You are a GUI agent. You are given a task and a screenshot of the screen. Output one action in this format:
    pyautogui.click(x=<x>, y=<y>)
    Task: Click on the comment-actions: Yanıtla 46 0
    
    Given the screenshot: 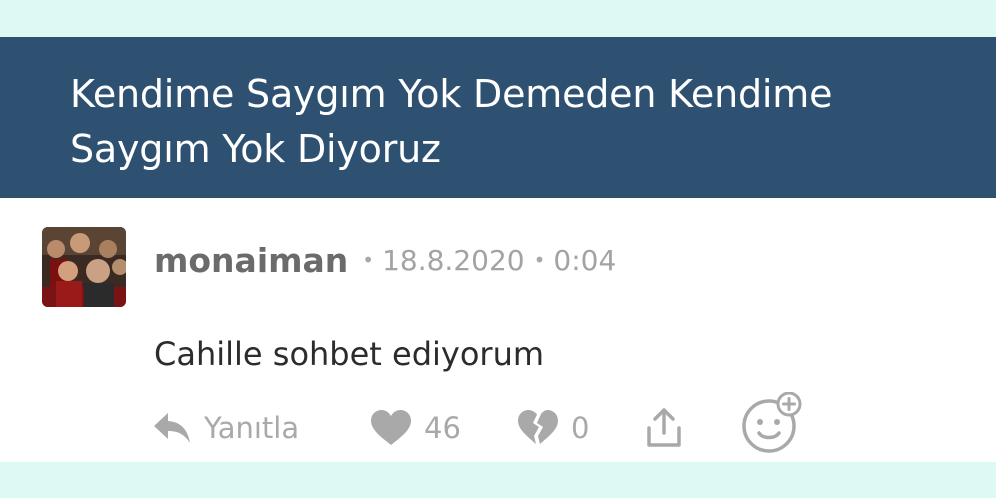 What is the action you would take?
    pyautogui.click(x=498, y=425)
    